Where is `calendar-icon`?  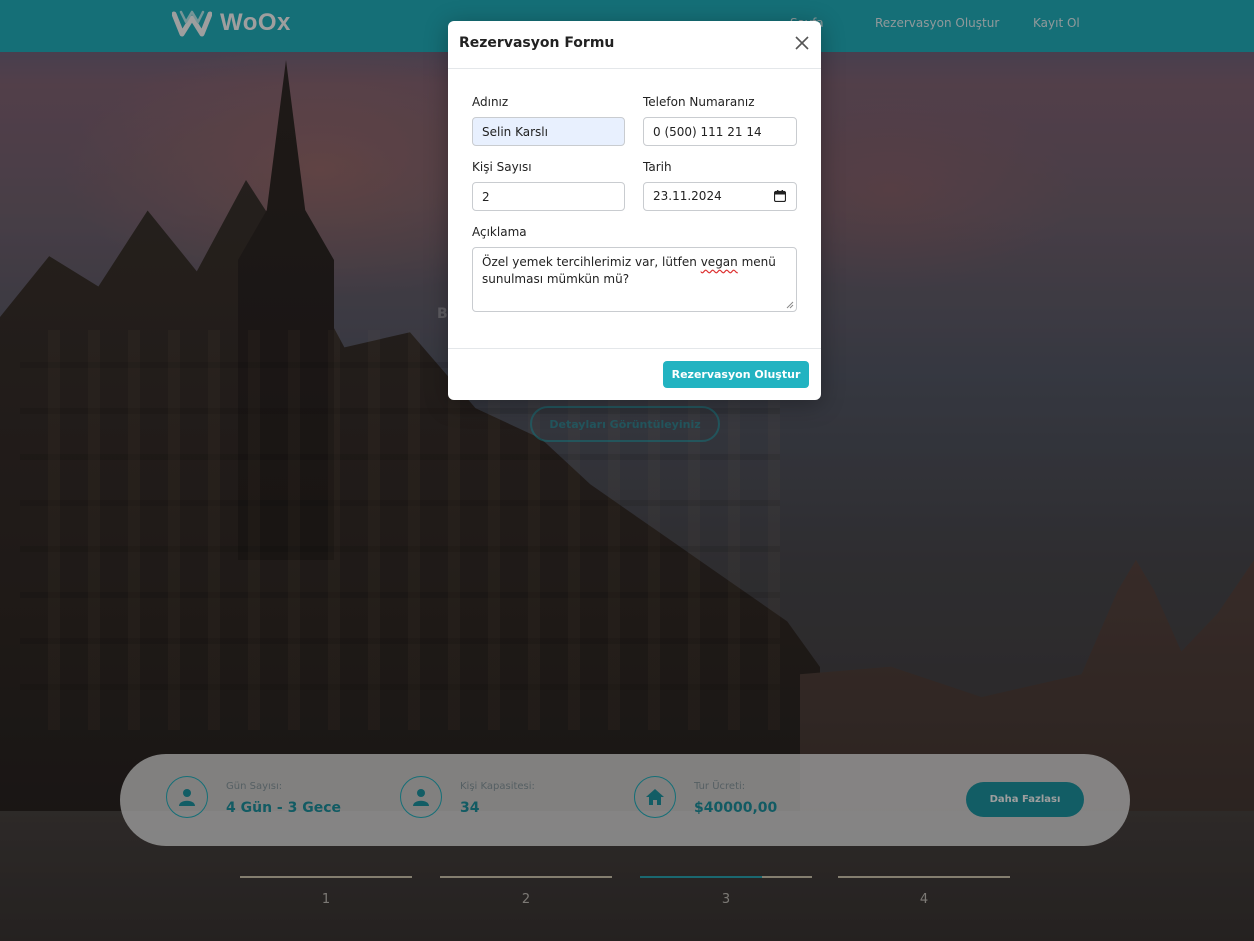
calendar-icon is located at coordinates (780, 196).